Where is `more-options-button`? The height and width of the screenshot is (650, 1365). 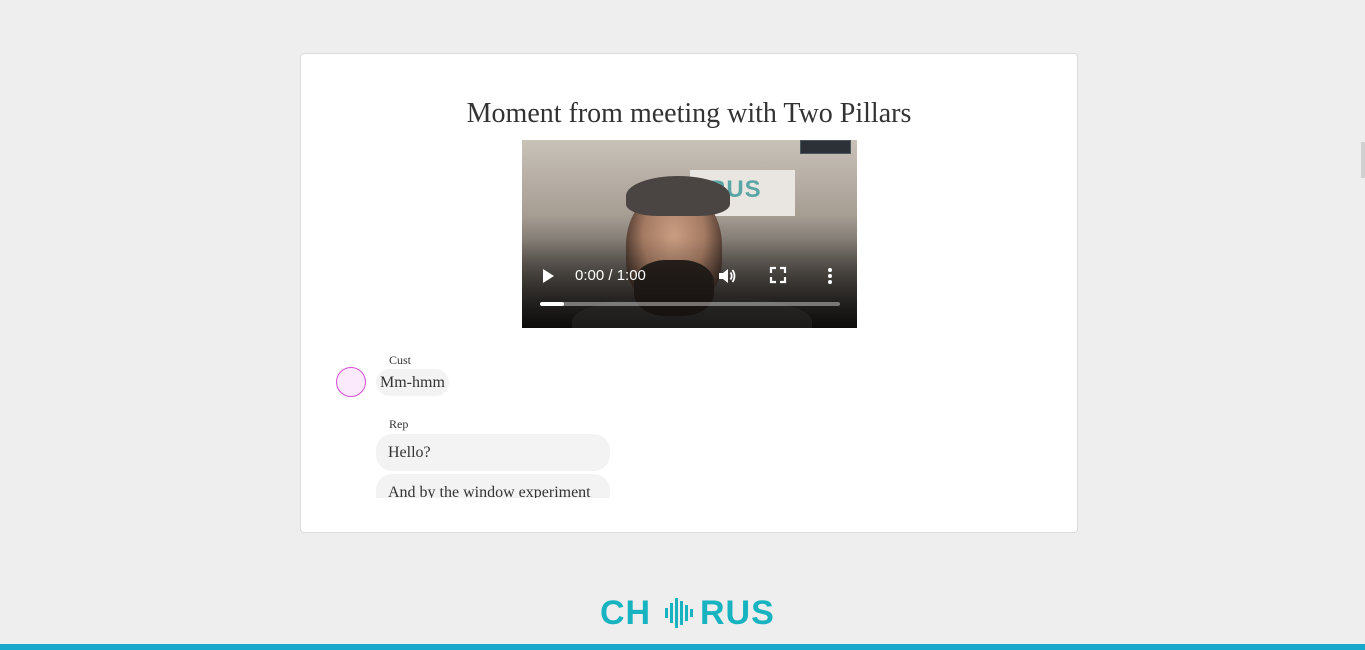
more-options-button is located at coordinates (830, 276).